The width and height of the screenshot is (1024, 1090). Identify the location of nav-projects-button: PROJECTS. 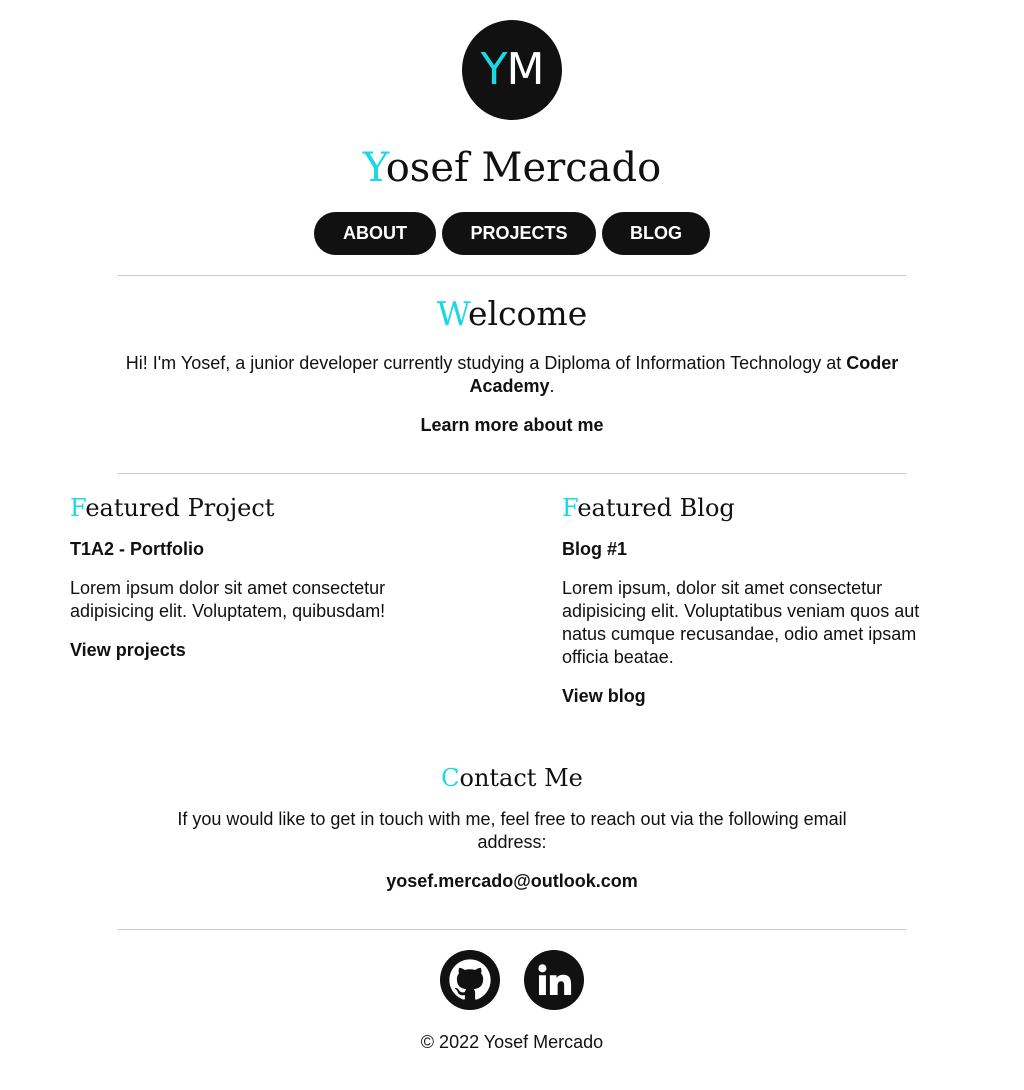
(519, 233).